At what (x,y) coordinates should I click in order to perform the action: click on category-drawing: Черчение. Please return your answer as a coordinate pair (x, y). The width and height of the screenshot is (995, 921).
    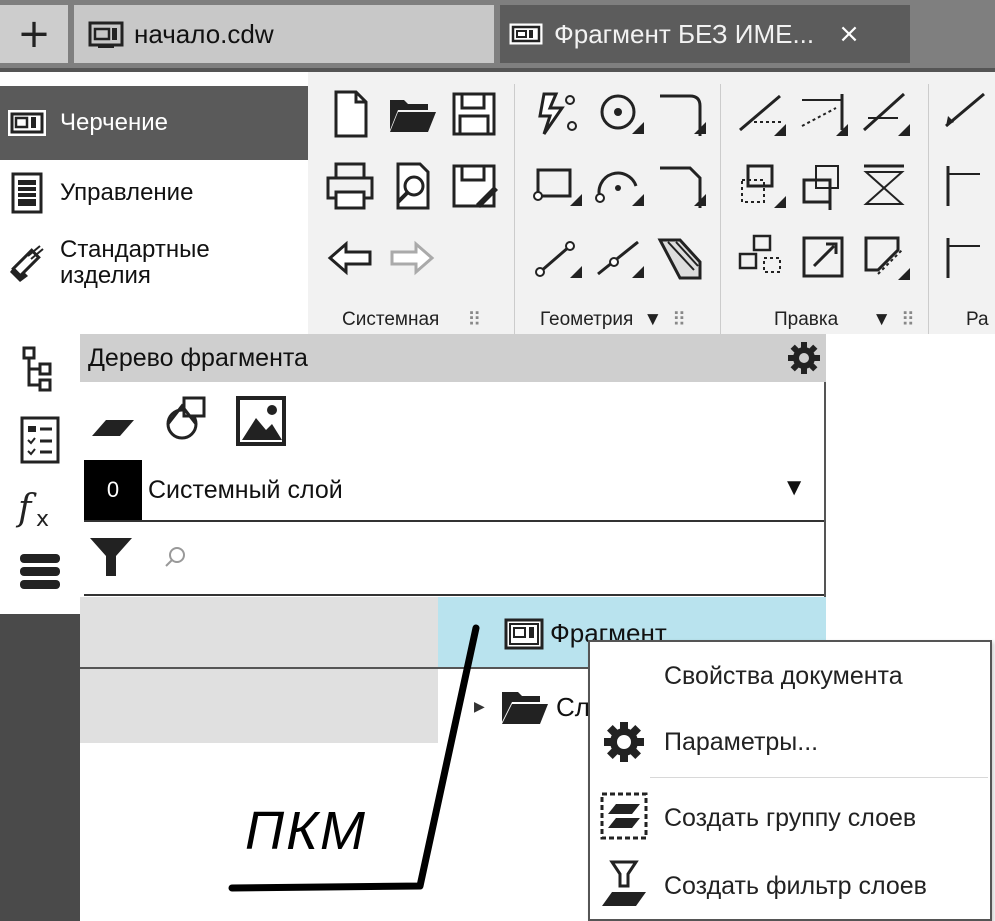
    Looking at the image, I should click on (154, 123).